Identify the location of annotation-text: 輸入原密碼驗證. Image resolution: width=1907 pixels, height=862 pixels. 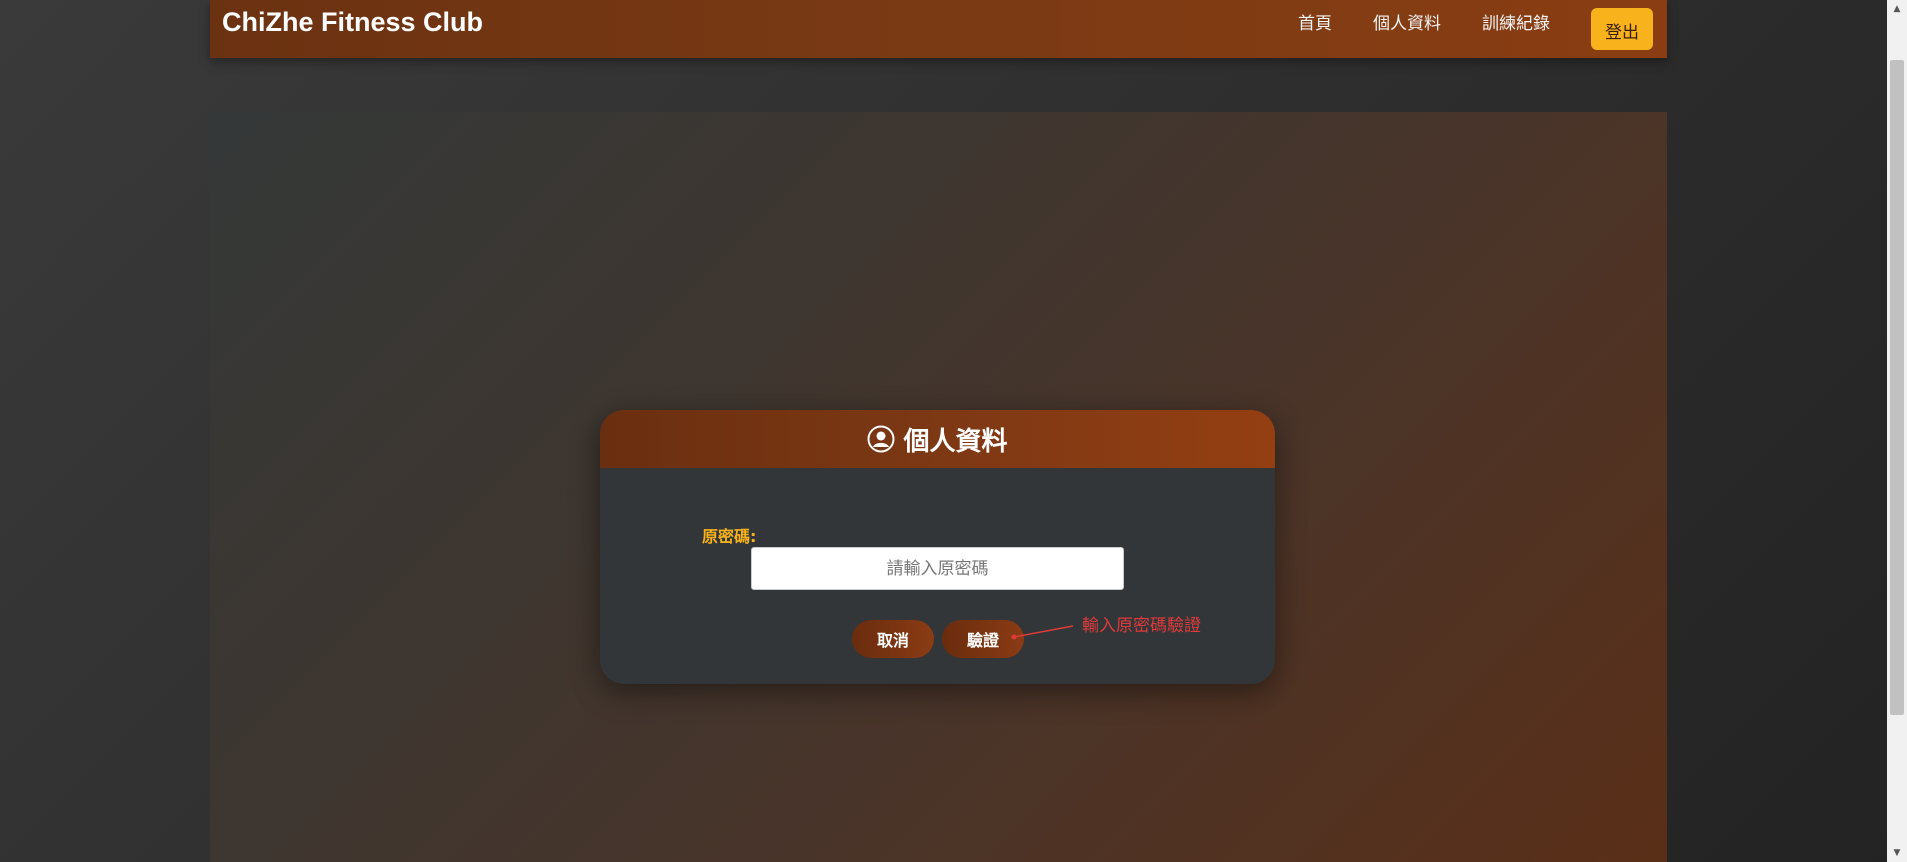
(1141, 626).